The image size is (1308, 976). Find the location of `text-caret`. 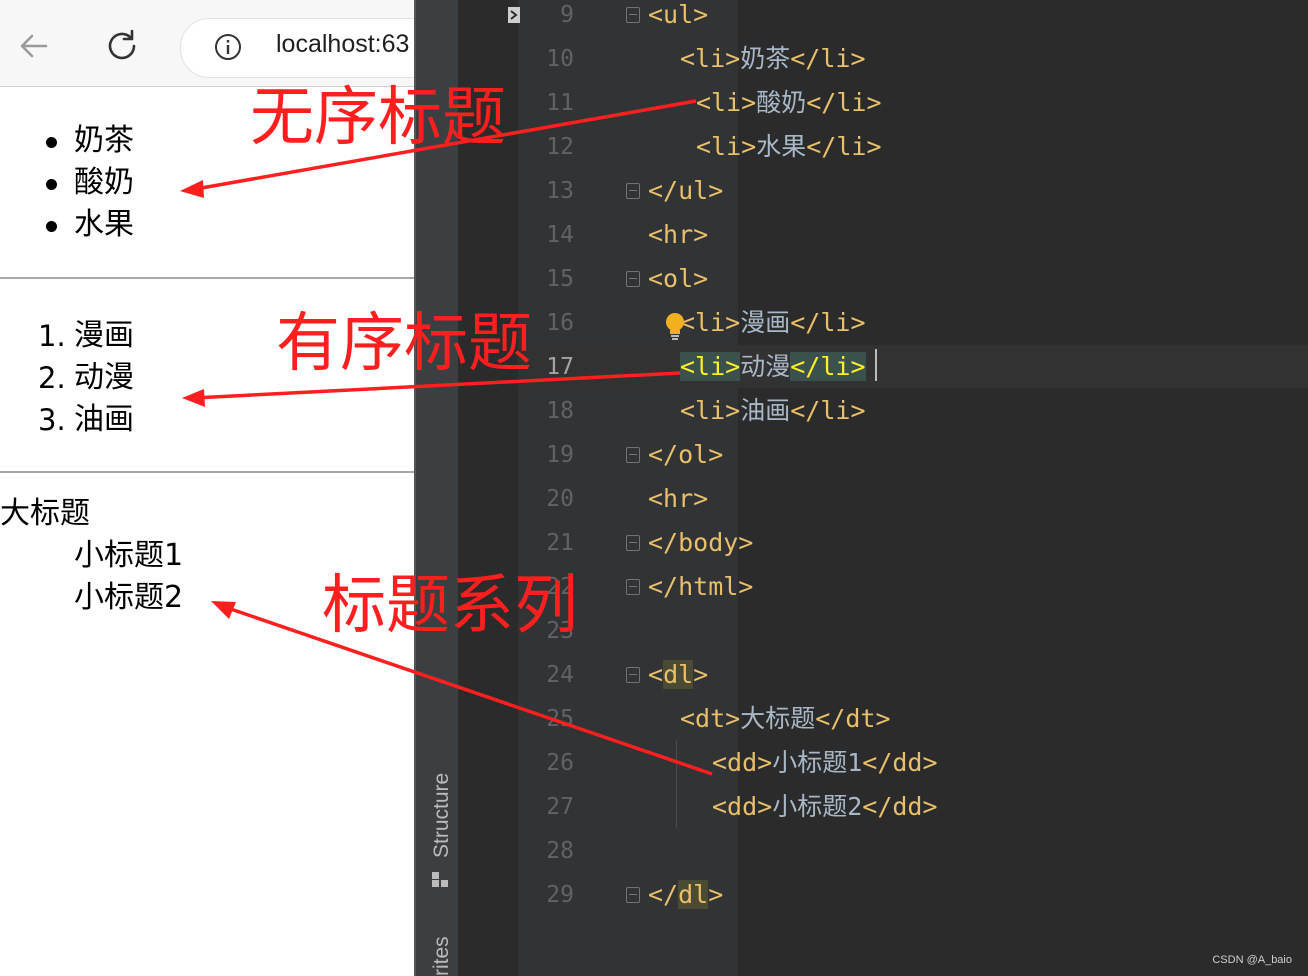

text-caret is located at coordinates (876, 365).